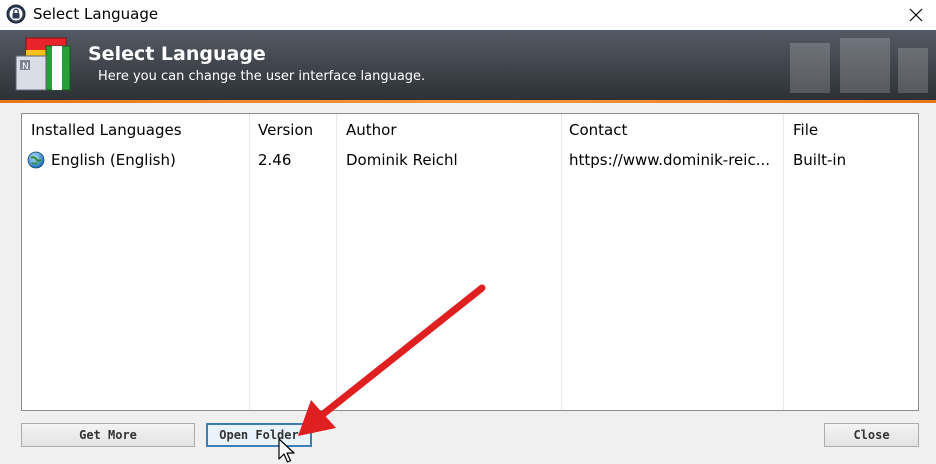 This screenshot has width=936, height=464. What do you see at coordinates (371, 130) in the screenshot?
I see `column-header-author: Author` at bounding box center [371, 130].